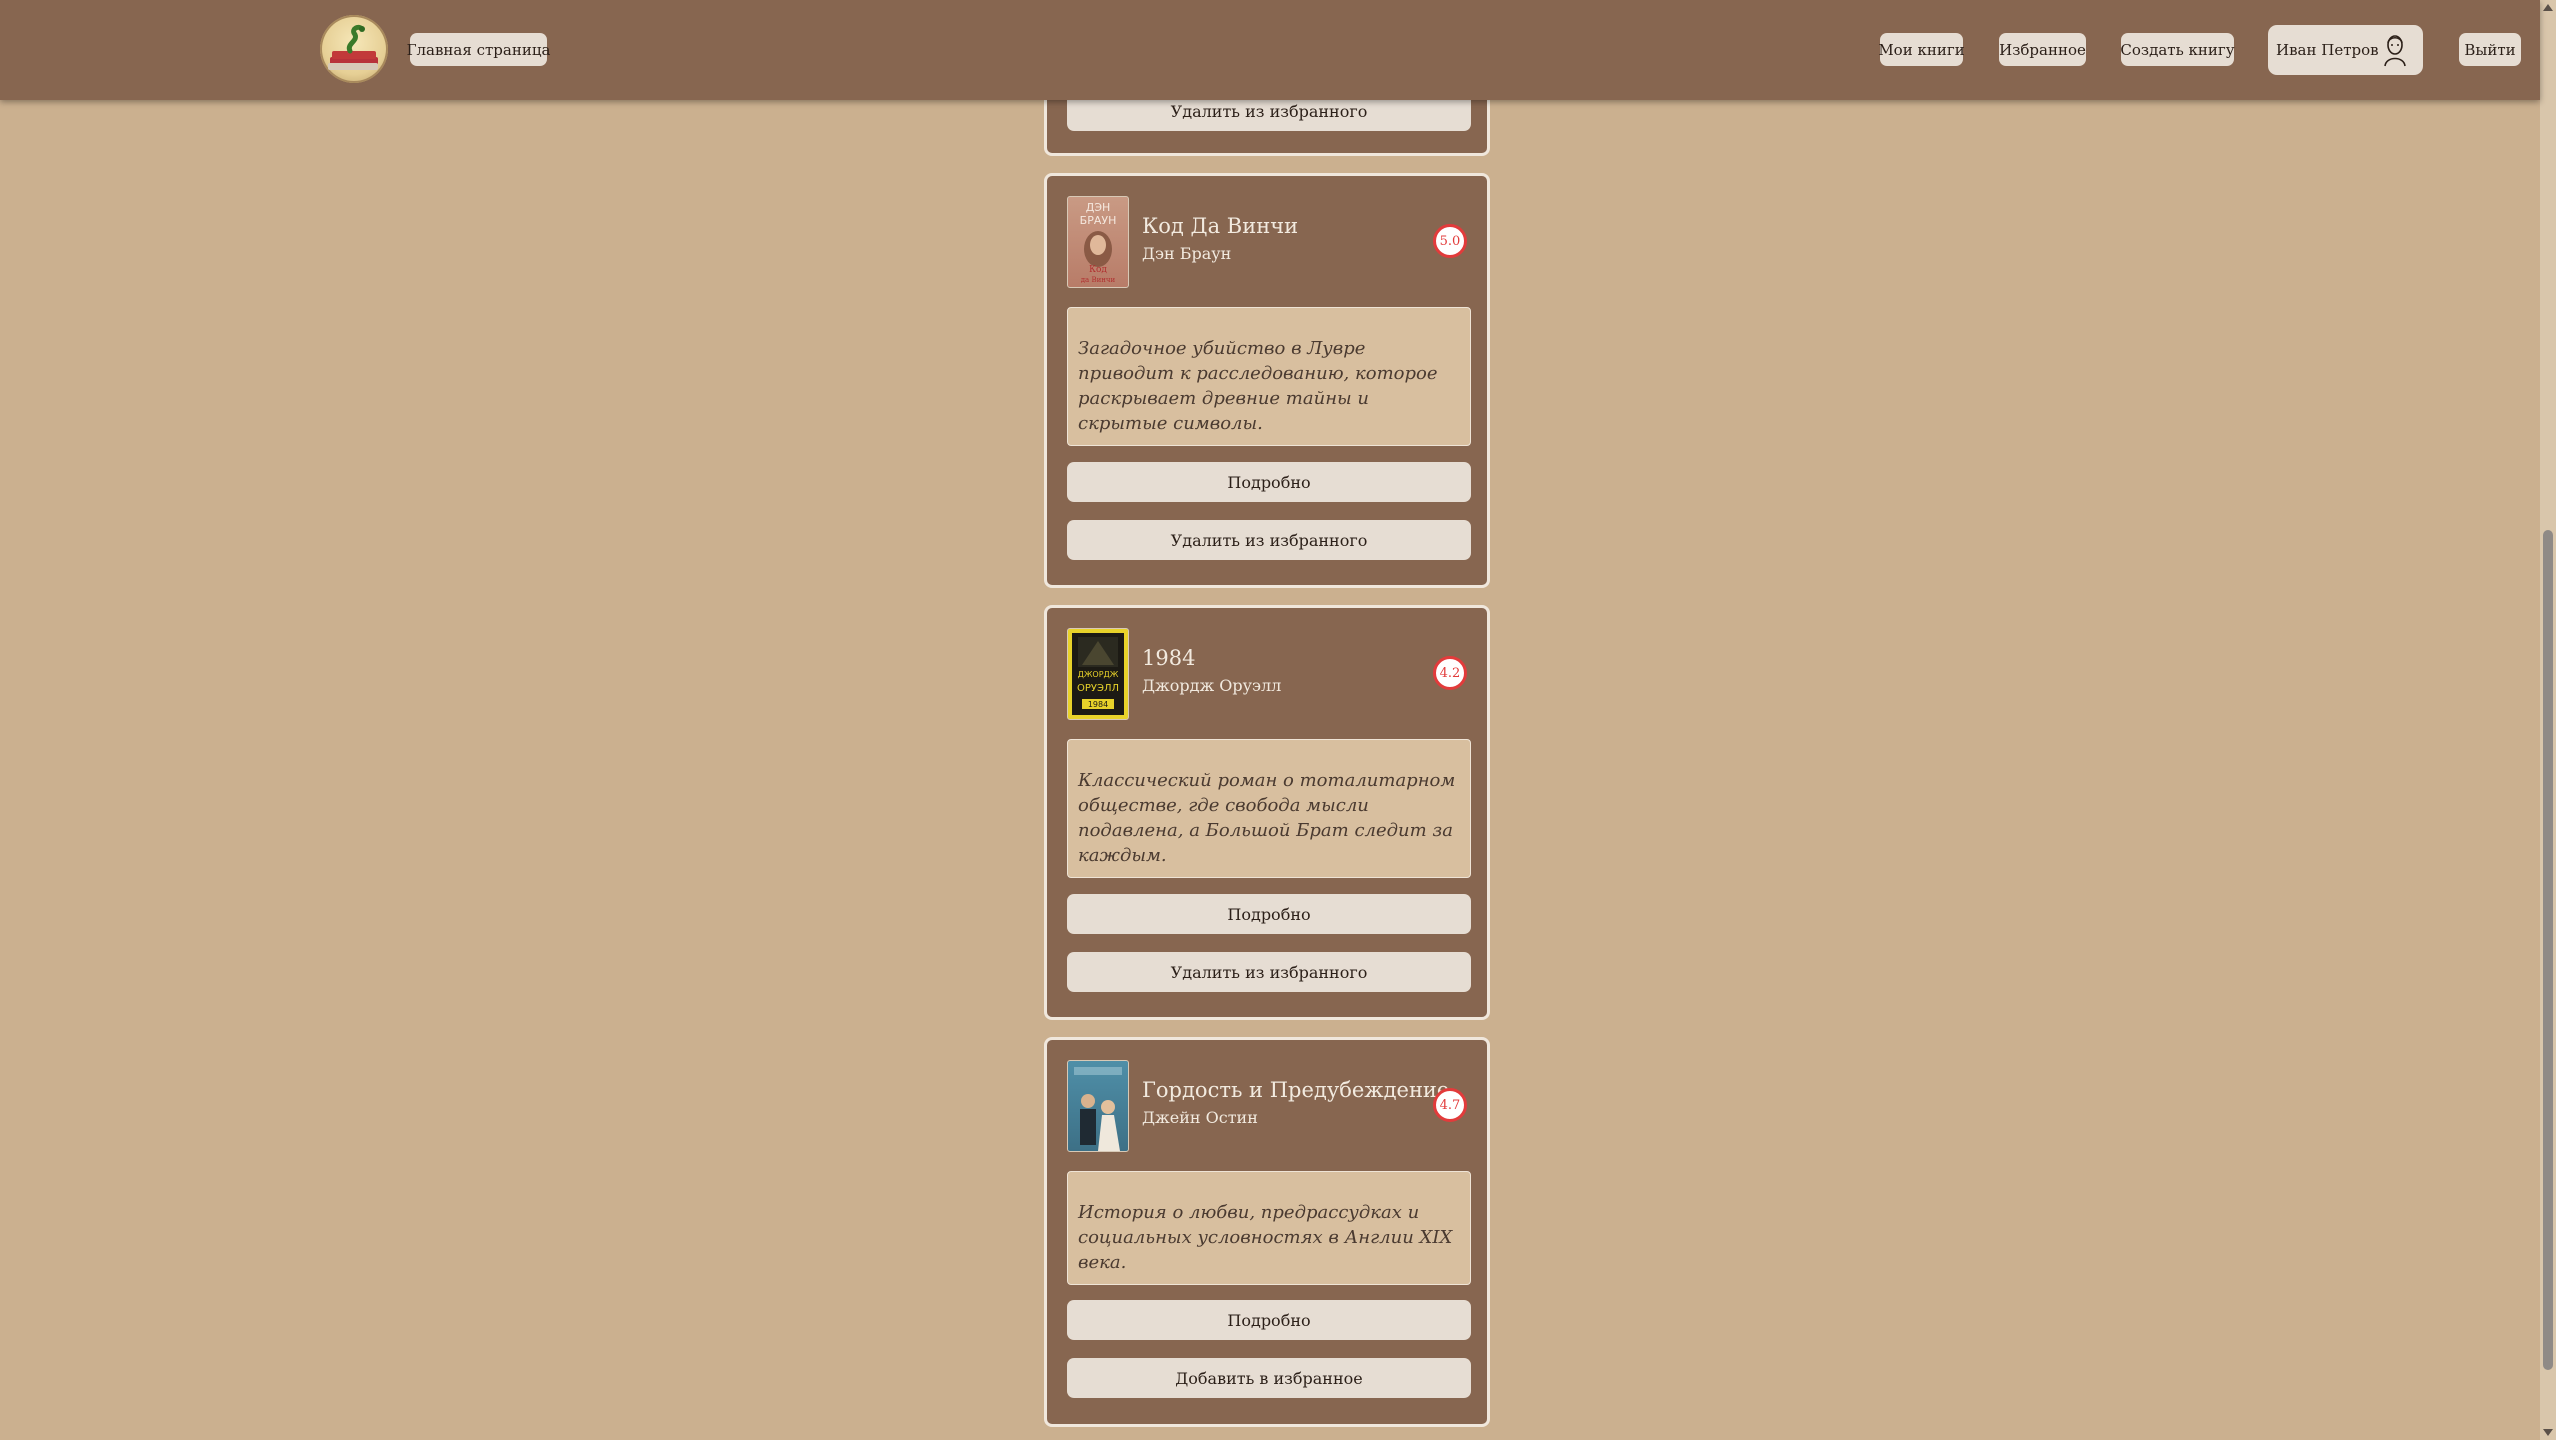 This screenshot has height=1440, width=2556. I want to click on rating-badge: 4.2, so click(1450, 673).